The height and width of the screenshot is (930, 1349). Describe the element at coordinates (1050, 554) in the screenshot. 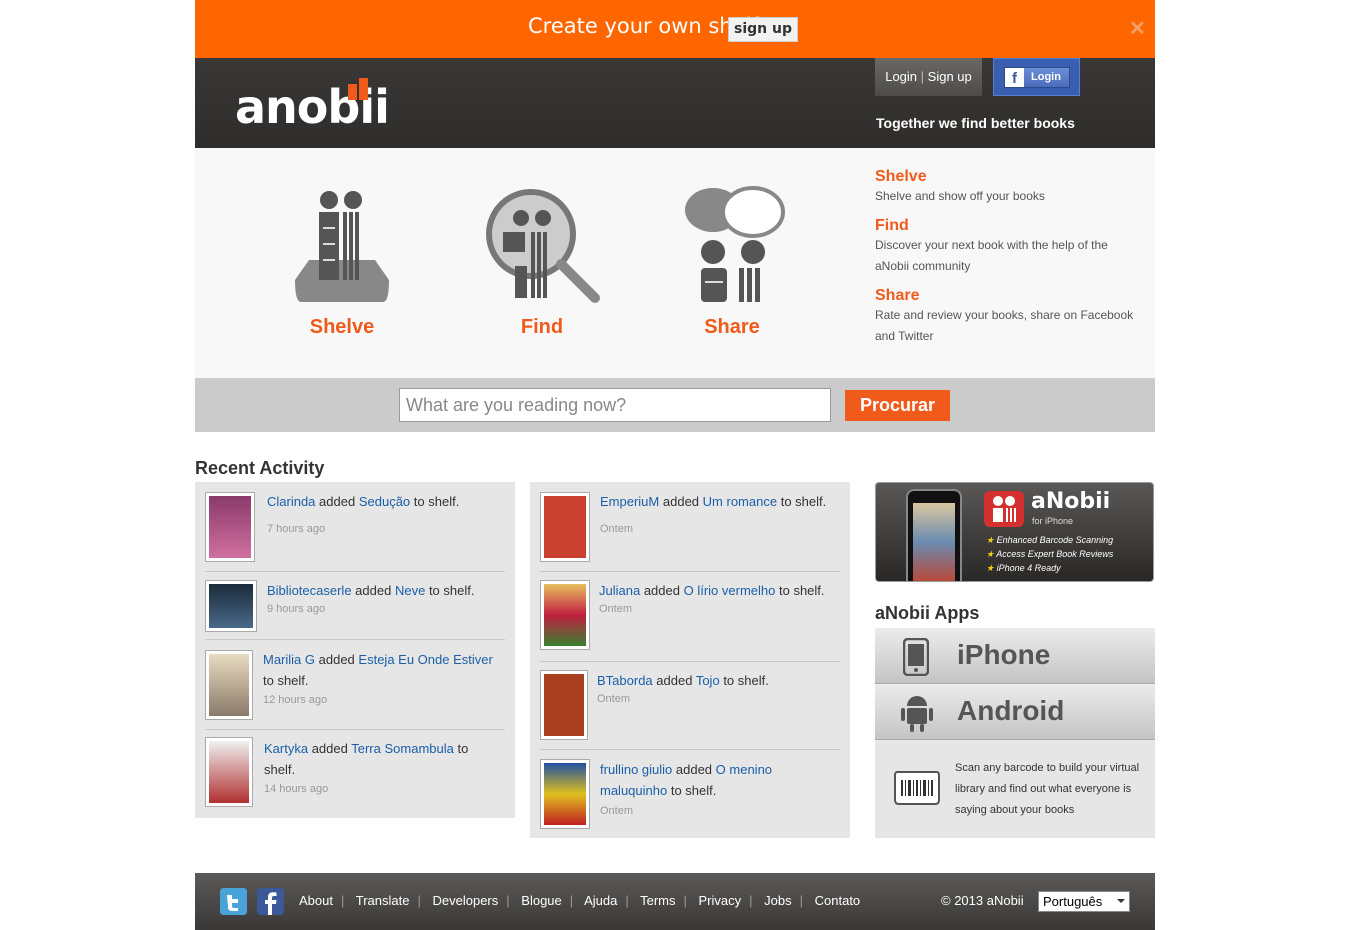

I see `app-banner-feature: ★ Access Expert Book Reviews` at that location.